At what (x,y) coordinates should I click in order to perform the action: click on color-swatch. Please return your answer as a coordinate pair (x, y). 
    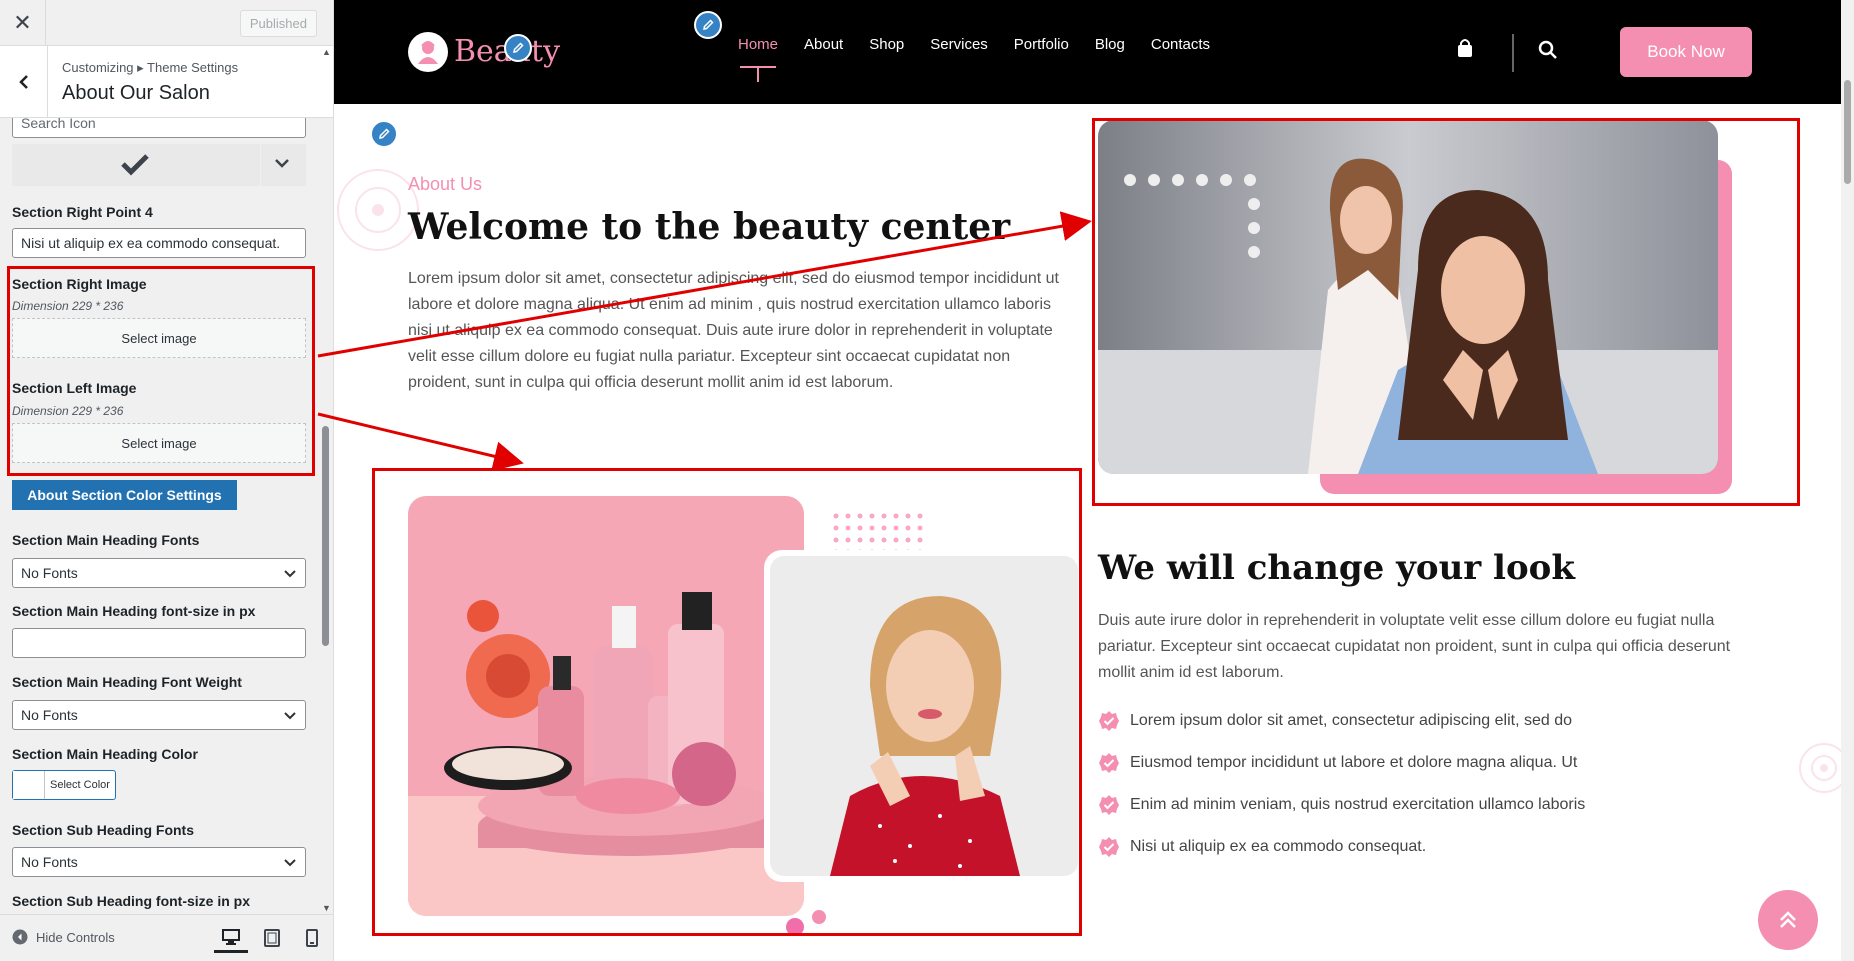
    Looking at the image, I should click on (29, 785).